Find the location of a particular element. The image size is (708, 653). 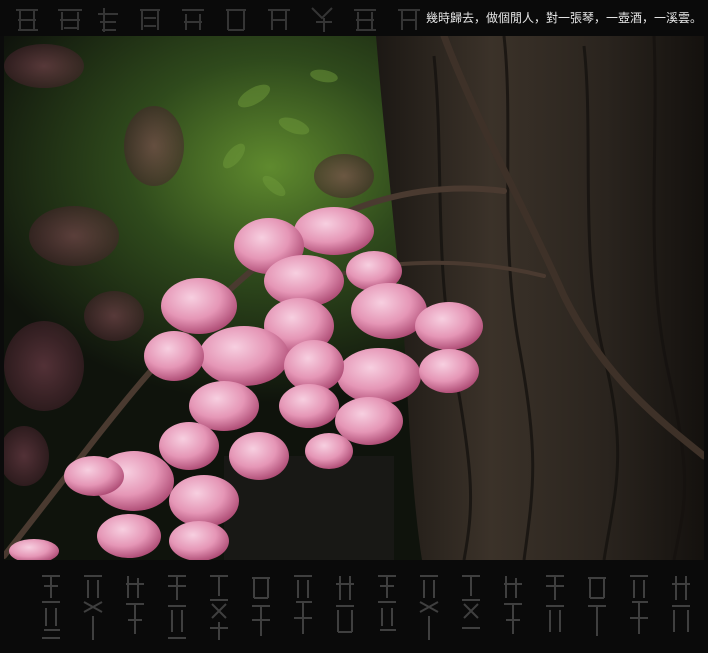

bottom-calligraphy-texture is located at coordinates (373, 609).